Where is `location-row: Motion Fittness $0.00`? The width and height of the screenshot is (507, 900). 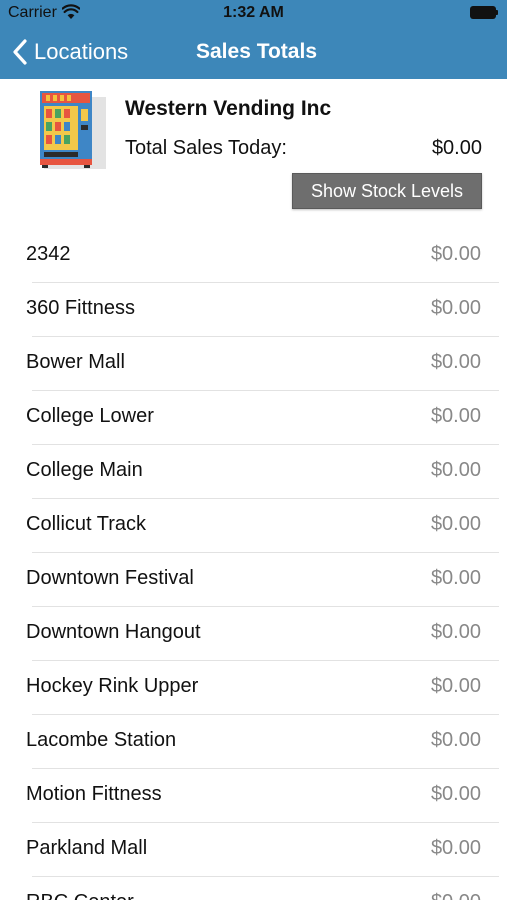 location-row: Motion Fittness $0.00 is located at coordinates (253, 796).